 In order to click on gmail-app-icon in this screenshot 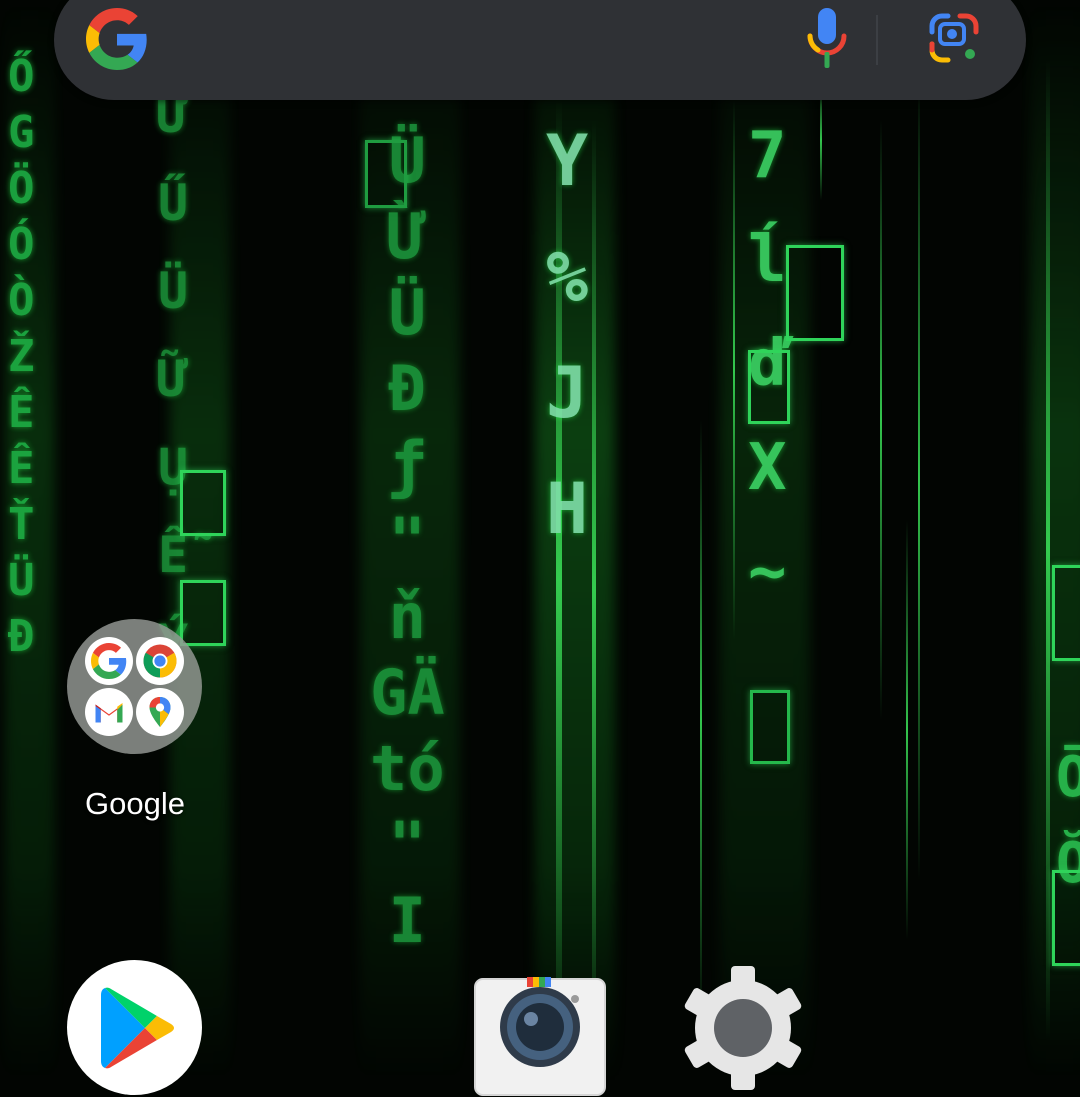, I will do `click(109, 712)`.